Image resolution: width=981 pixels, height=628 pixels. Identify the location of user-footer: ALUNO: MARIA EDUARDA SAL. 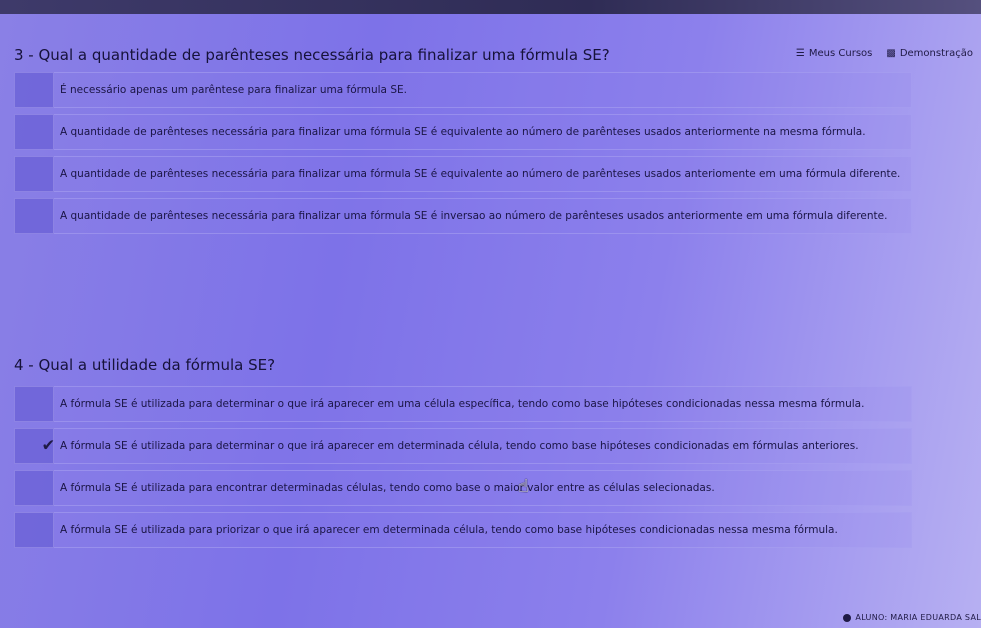
(912, 617).